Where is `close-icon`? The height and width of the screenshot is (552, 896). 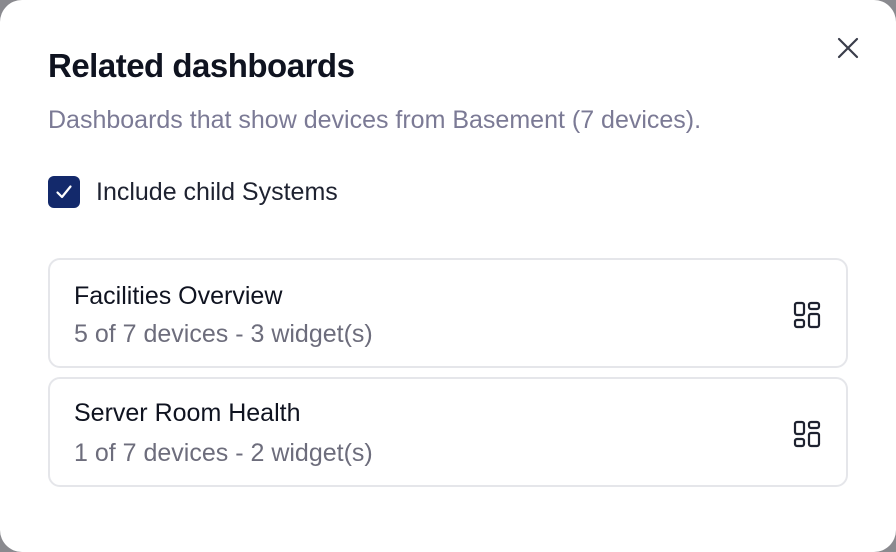 close-icon is located at coordinates (848, 48).